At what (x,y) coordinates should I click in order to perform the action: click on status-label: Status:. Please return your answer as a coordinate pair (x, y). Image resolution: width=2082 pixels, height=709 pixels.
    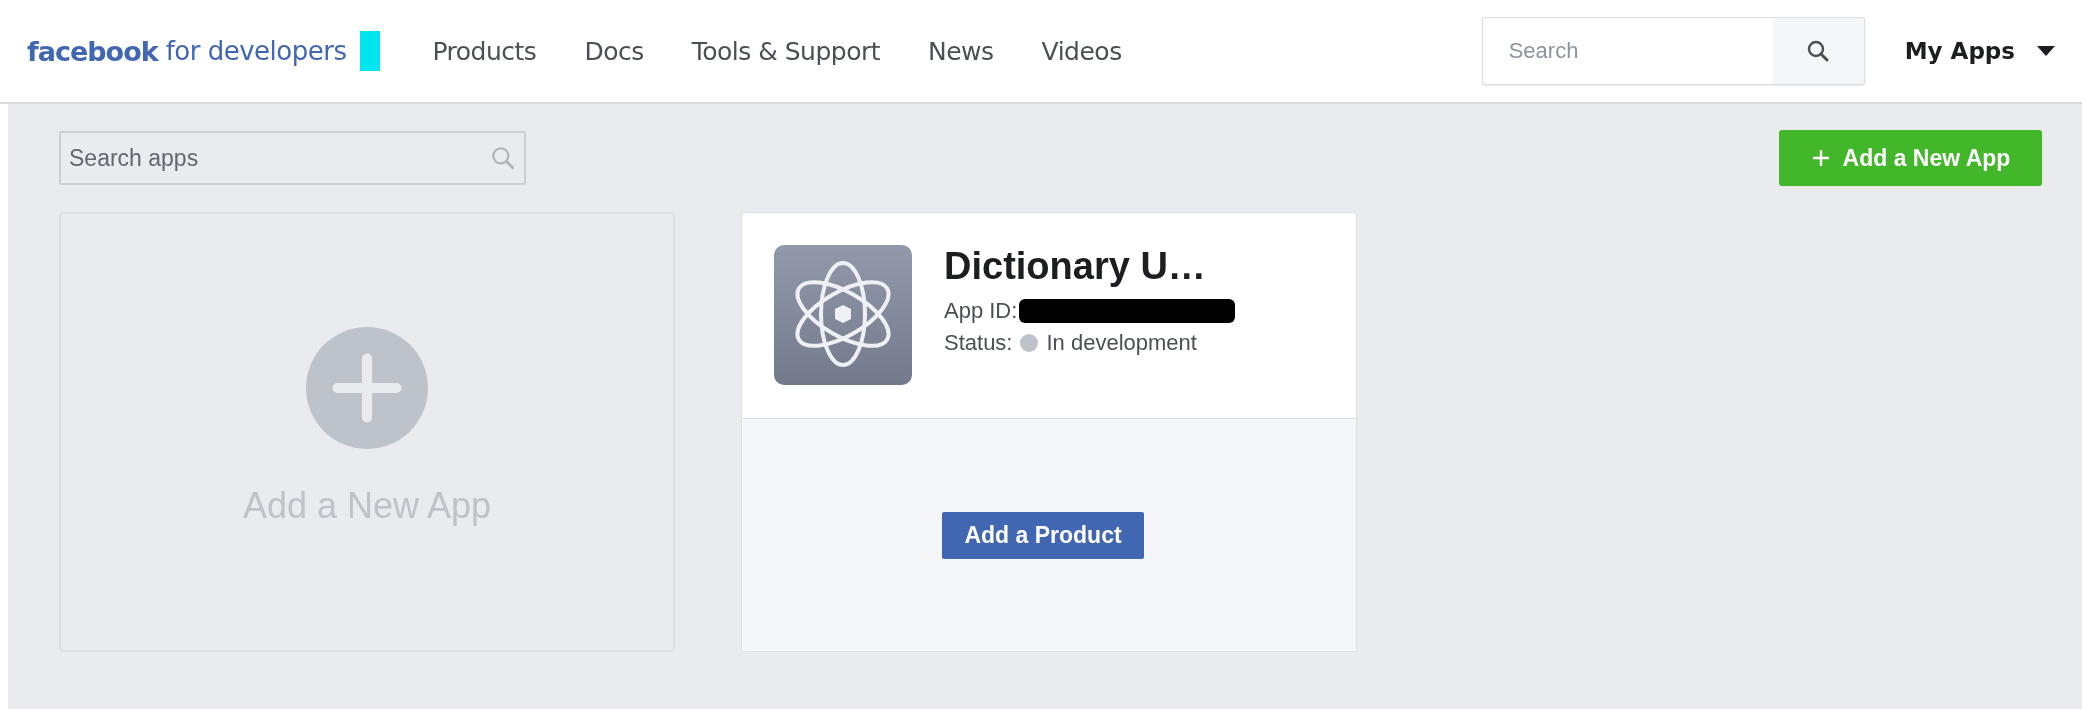
    Looking at the image, I should click on (978, 343).